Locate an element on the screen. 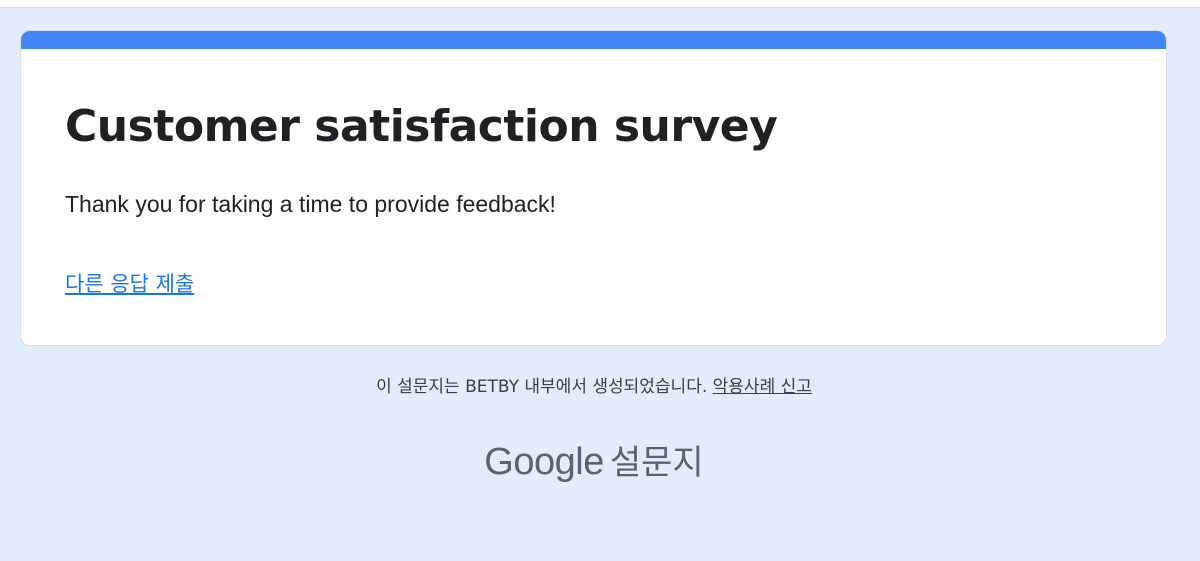 This screenshot has height=561, width=1200. google-forms-logo: Google 설문지 is located at coordinates (594, 465).